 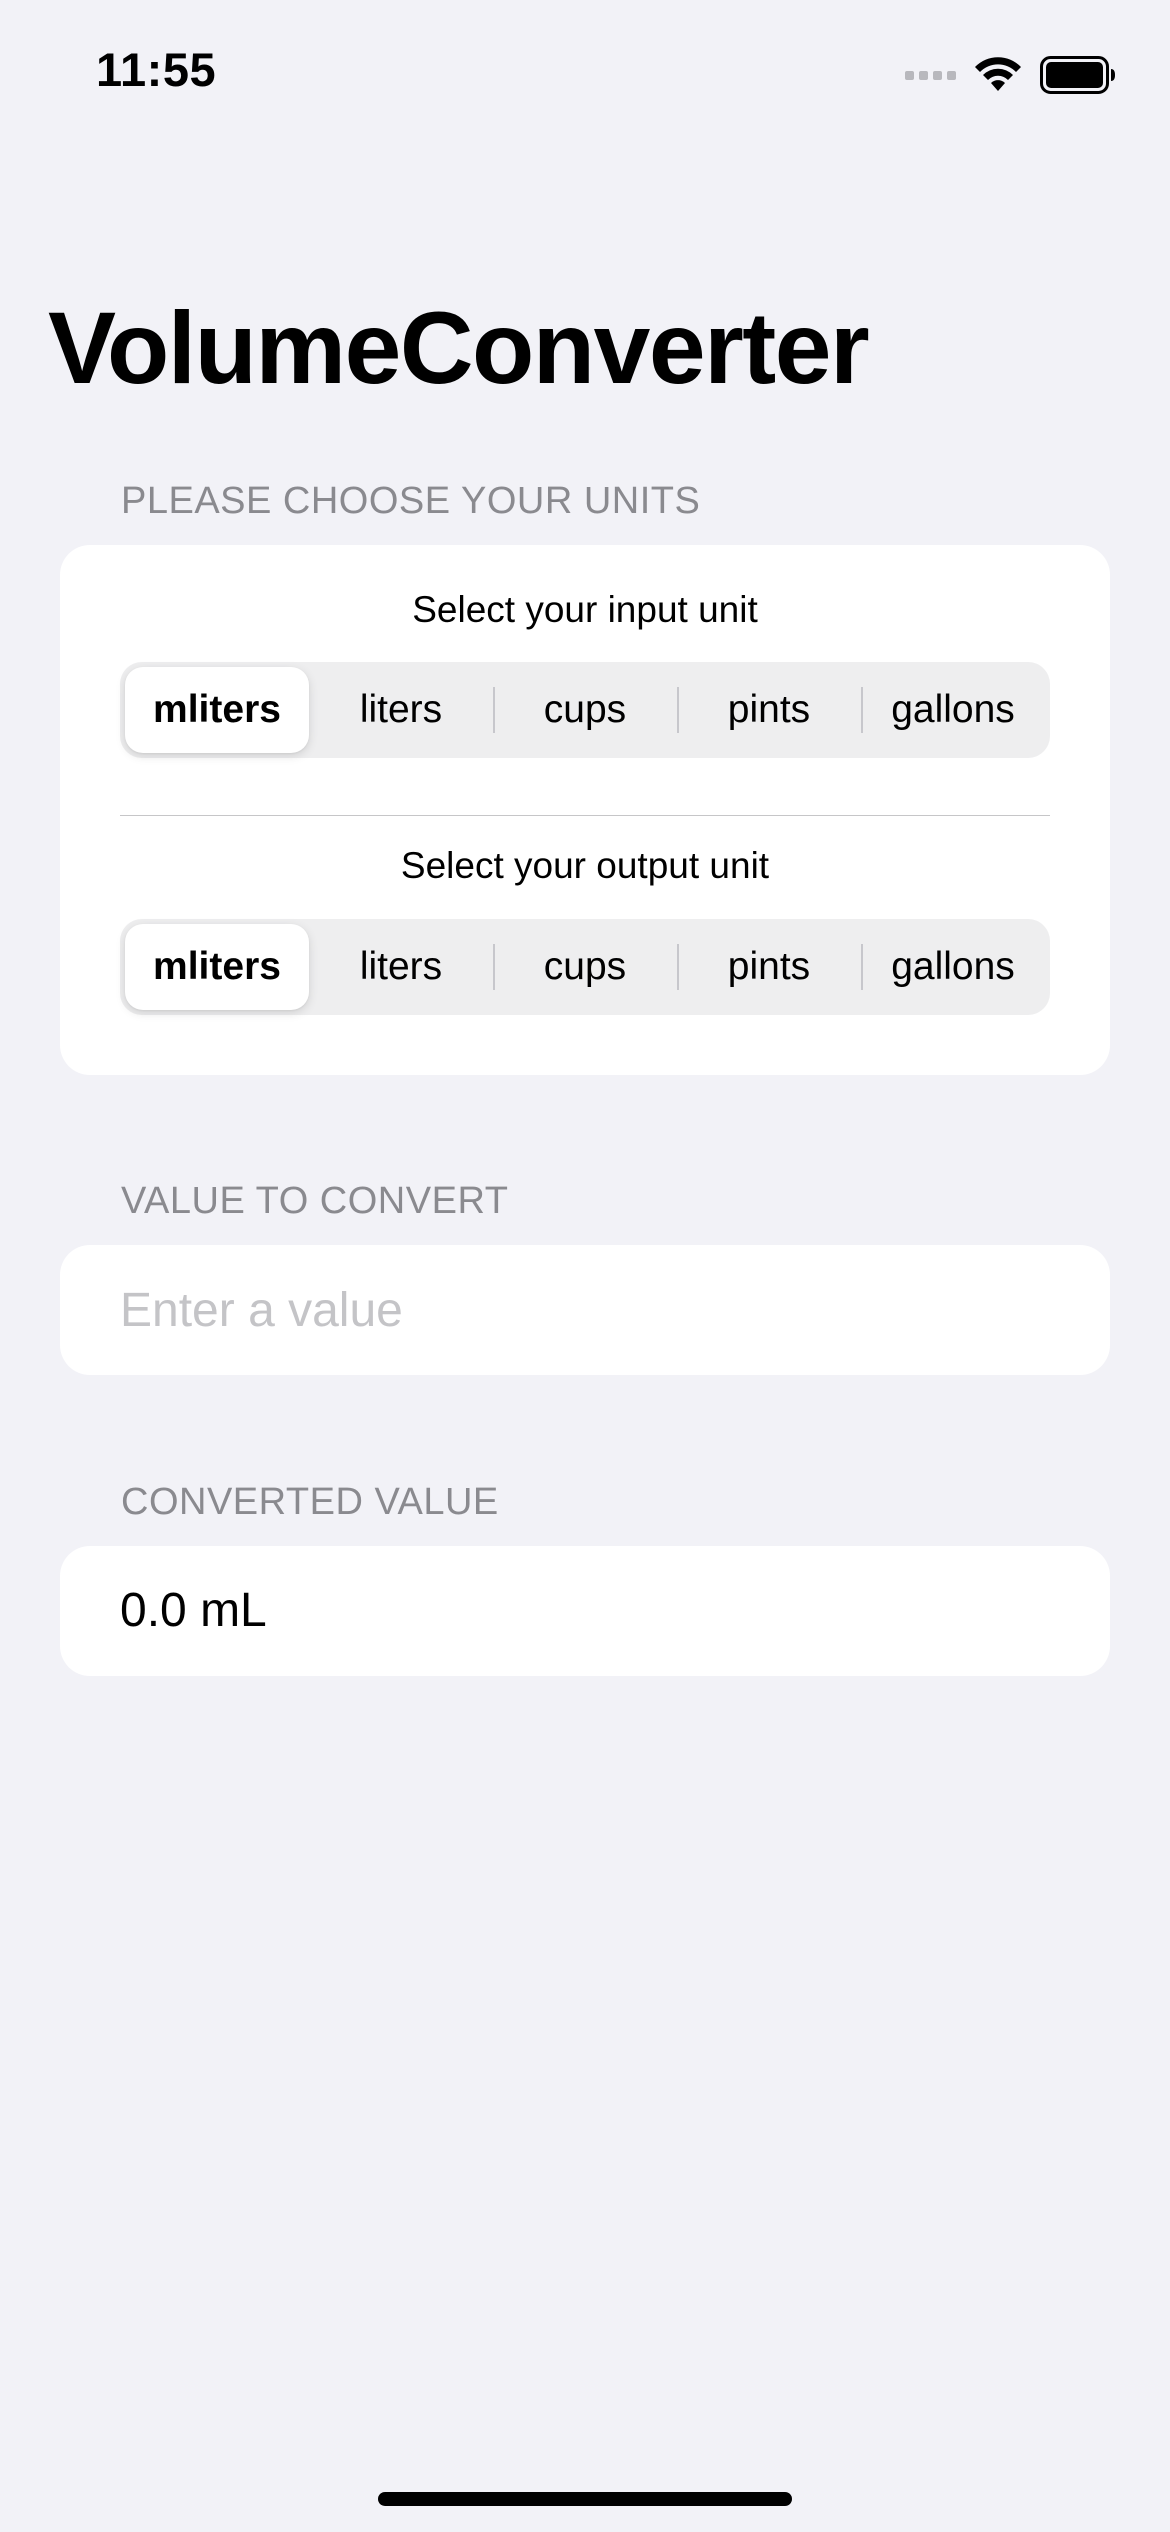 What do you see at coordinates (585, 865) in the screenshot?
I see `output-unit-label: Select your output unit` at bounding box center [585, 865].